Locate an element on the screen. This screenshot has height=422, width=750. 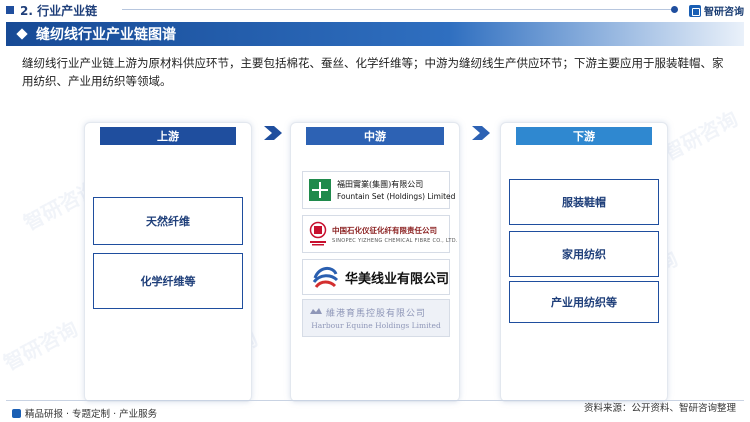
company-name-cn: 中国石化仪征化纤有限责任公司 is located at coordinates (384, 230).